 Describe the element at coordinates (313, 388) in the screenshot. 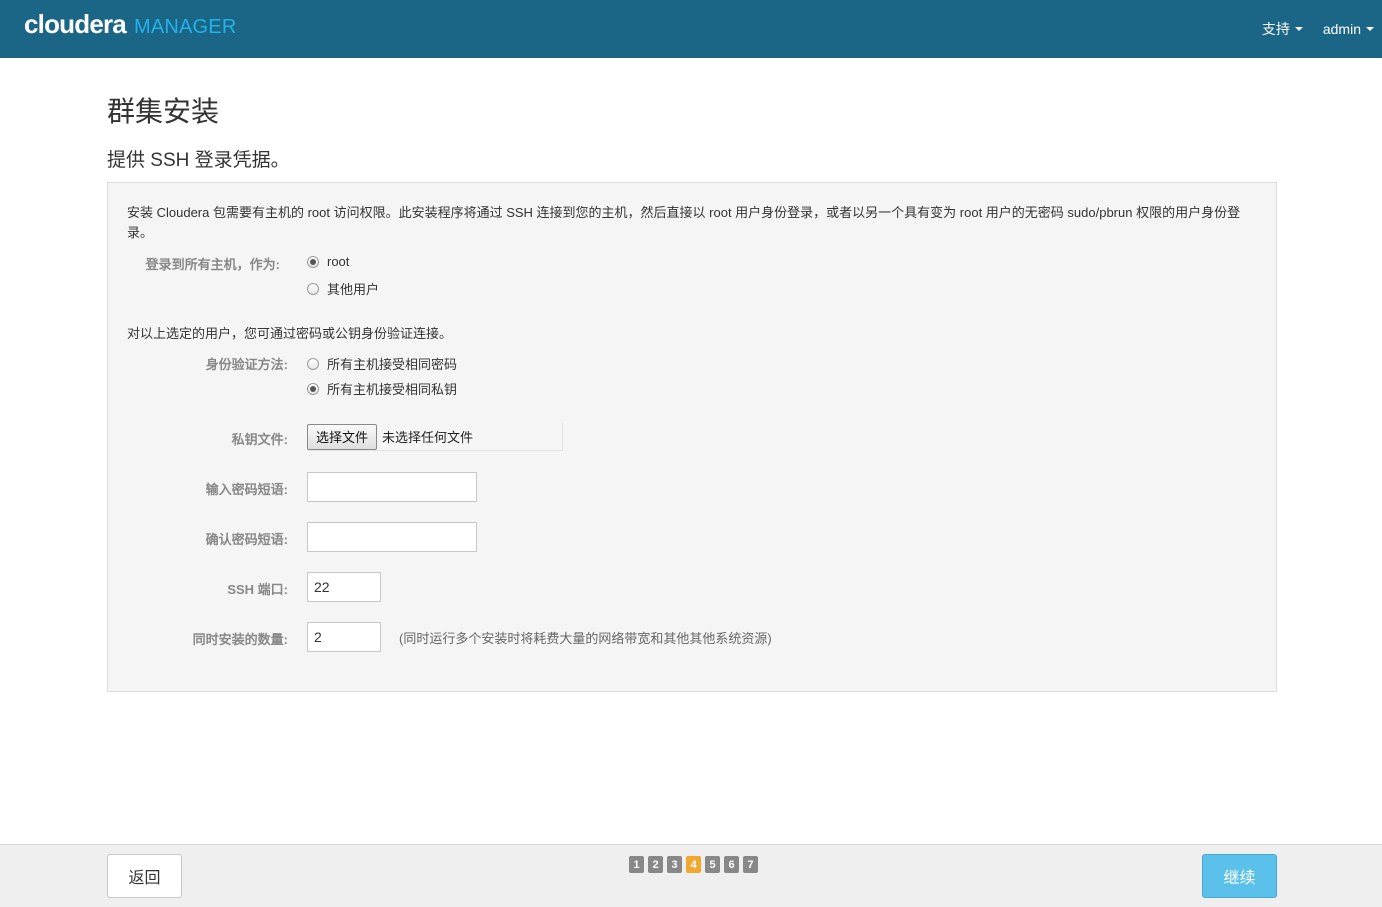

I see `radio-same-key` at that location.